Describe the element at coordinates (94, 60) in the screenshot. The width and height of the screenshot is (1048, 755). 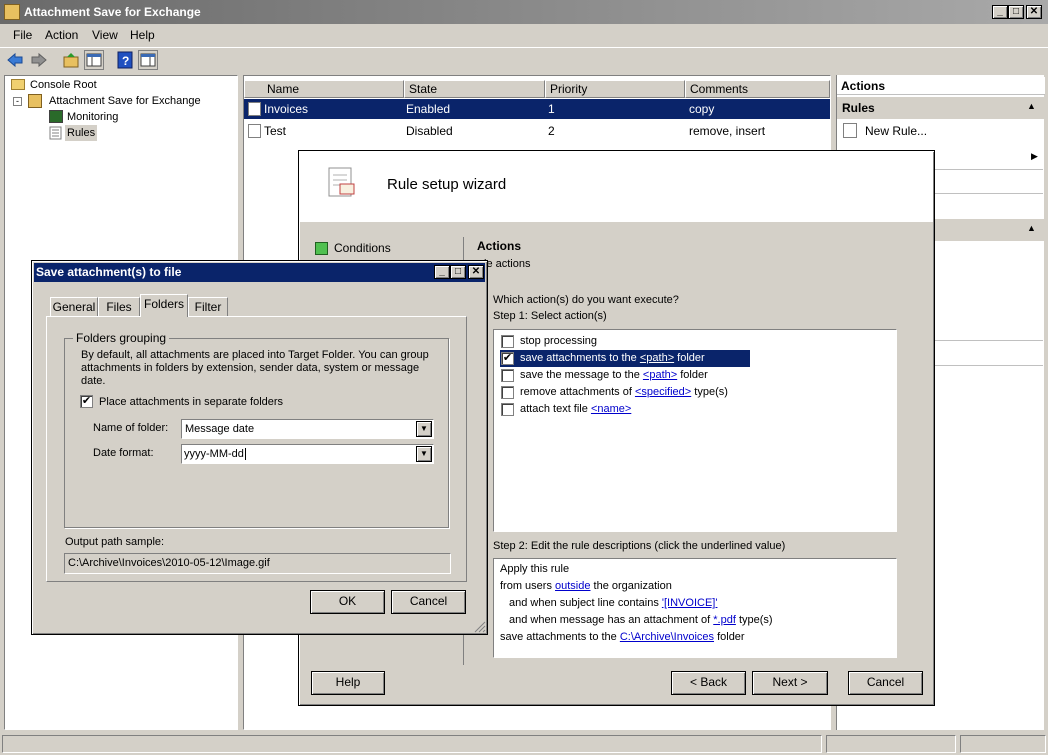
I see `show-hide-tree-icon` at that location.